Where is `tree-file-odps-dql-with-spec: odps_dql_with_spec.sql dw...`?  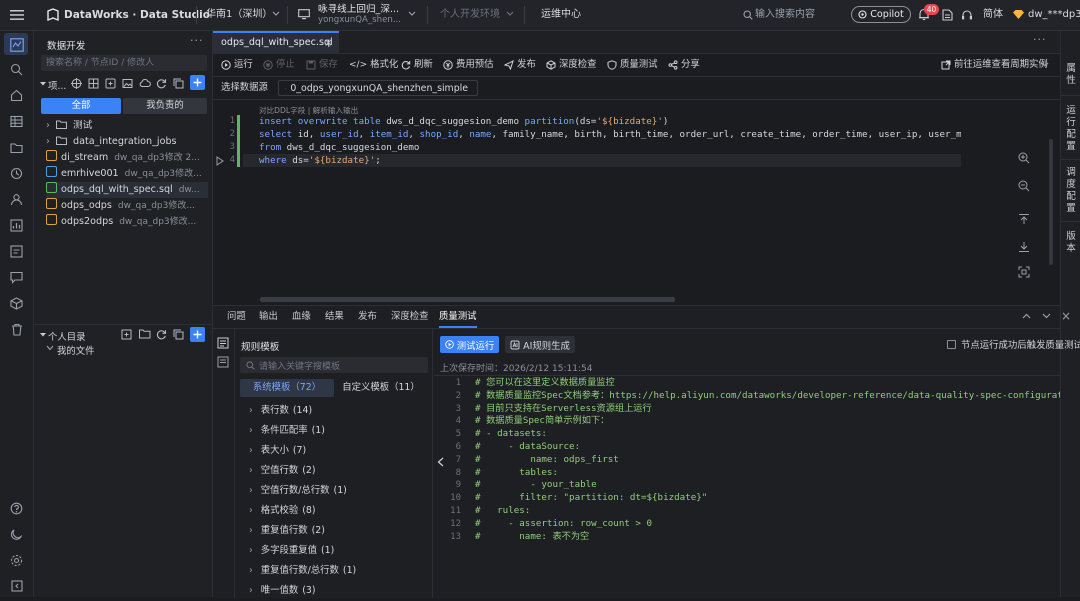
tree-file-odps-dql-with-spec: odps_dql_with_spec.sql dw... is located at coordinates (127, 190).